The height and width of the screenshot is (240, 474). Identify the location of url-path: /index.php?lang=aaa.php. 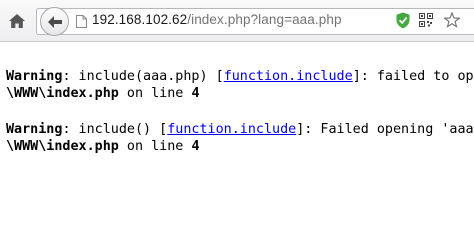
(264, 19).